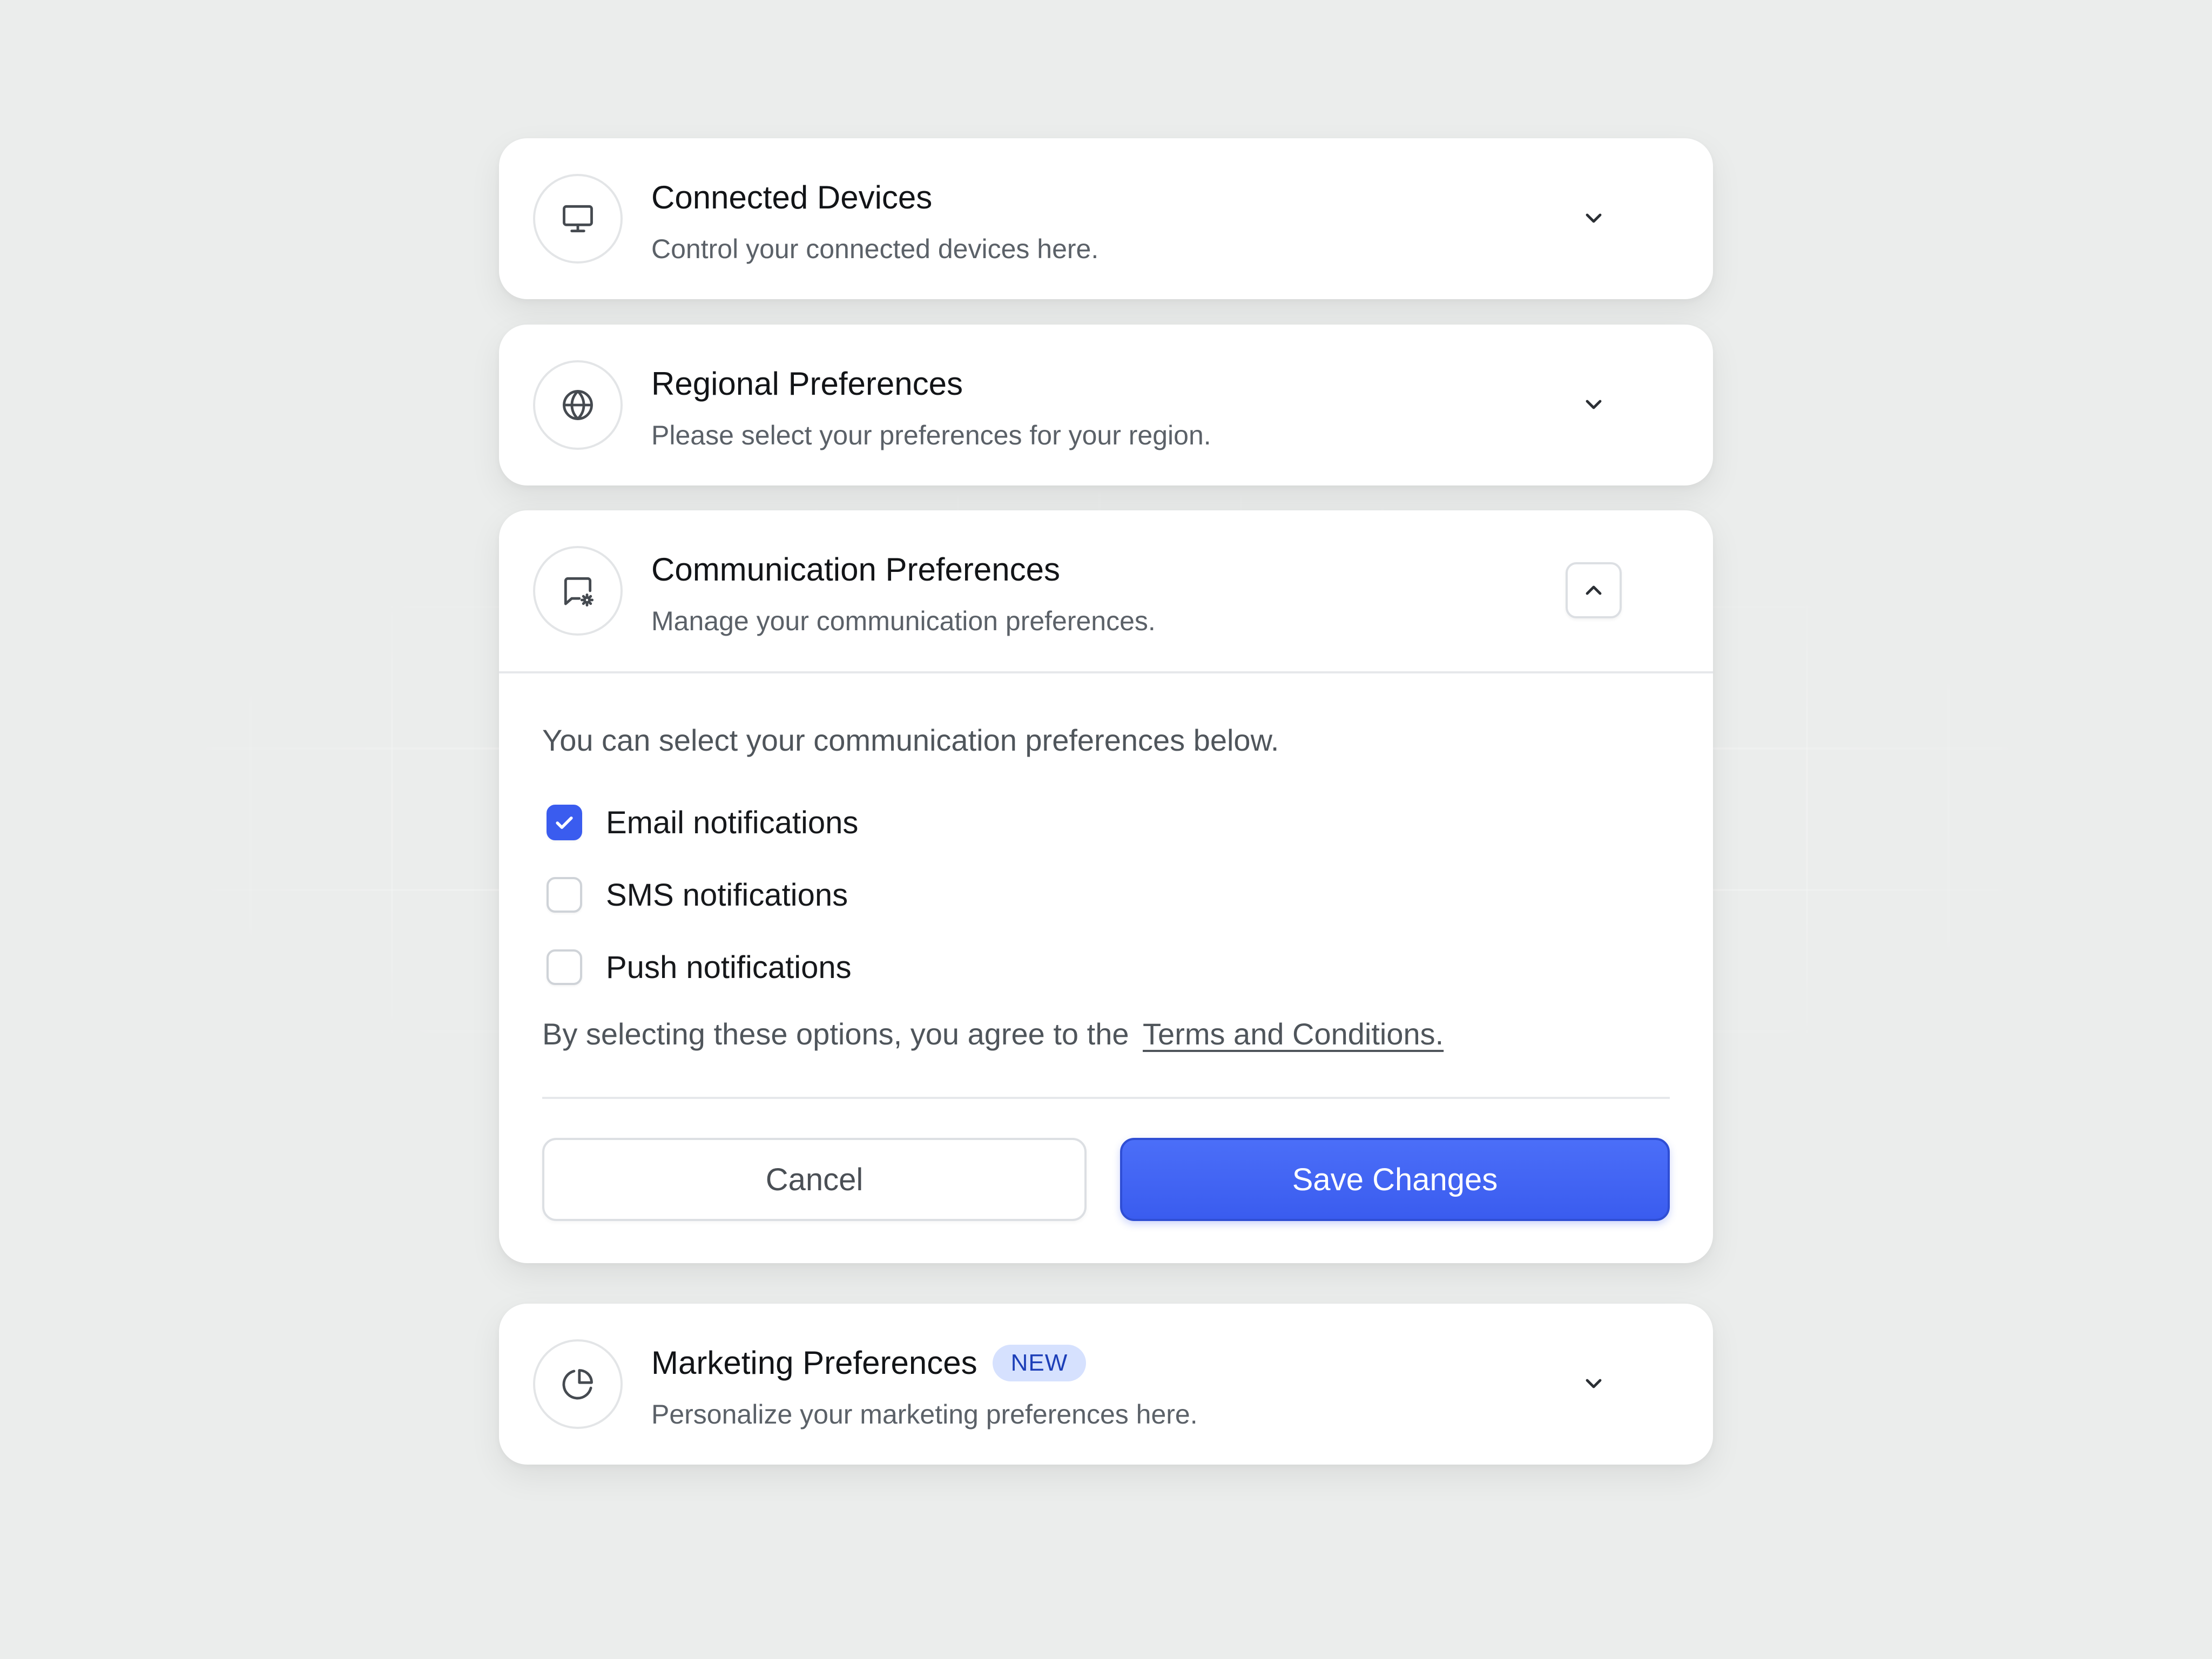 This screenshot has height=1659, width=2212. Describe the element at coordinates (814, 1363) in the screenshot. I see `accordion-title: Marketing Preferences` at that location.